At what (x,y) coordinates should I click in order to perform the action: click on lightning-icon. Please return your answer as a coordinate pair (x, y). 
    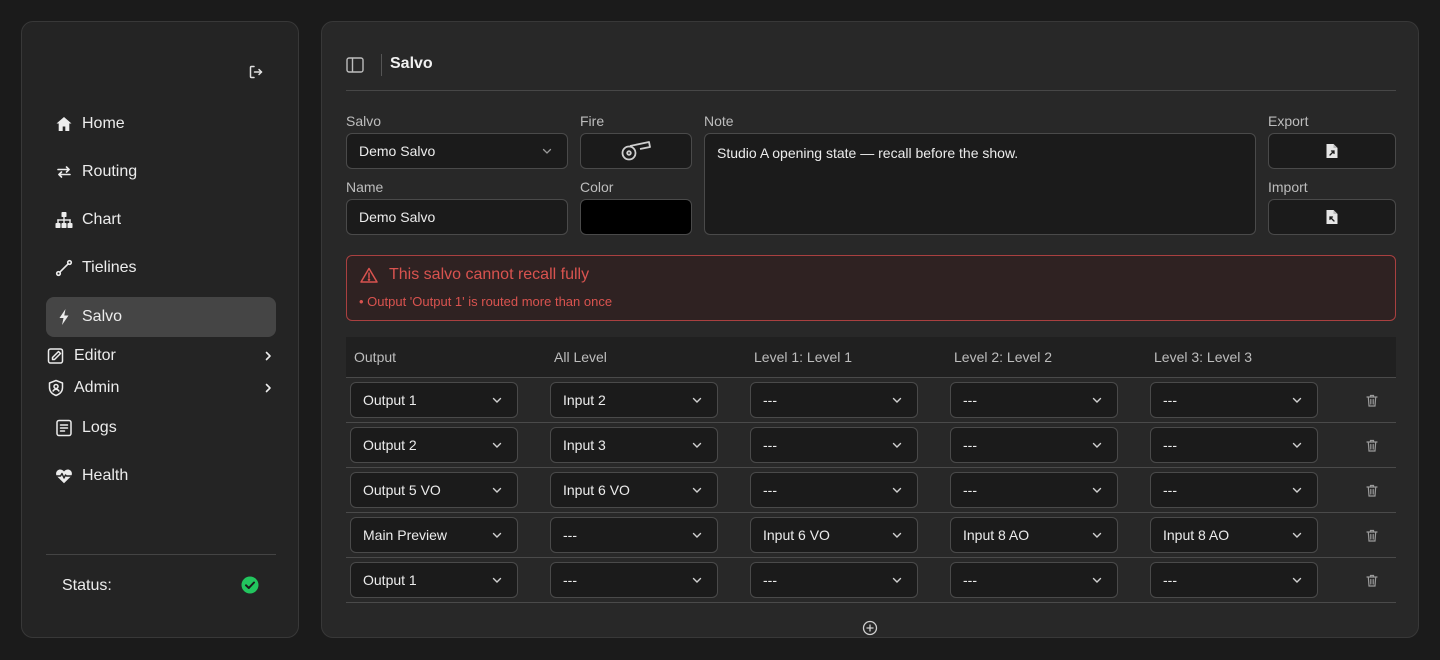
    Looking at the image, I should click on (64, 317).